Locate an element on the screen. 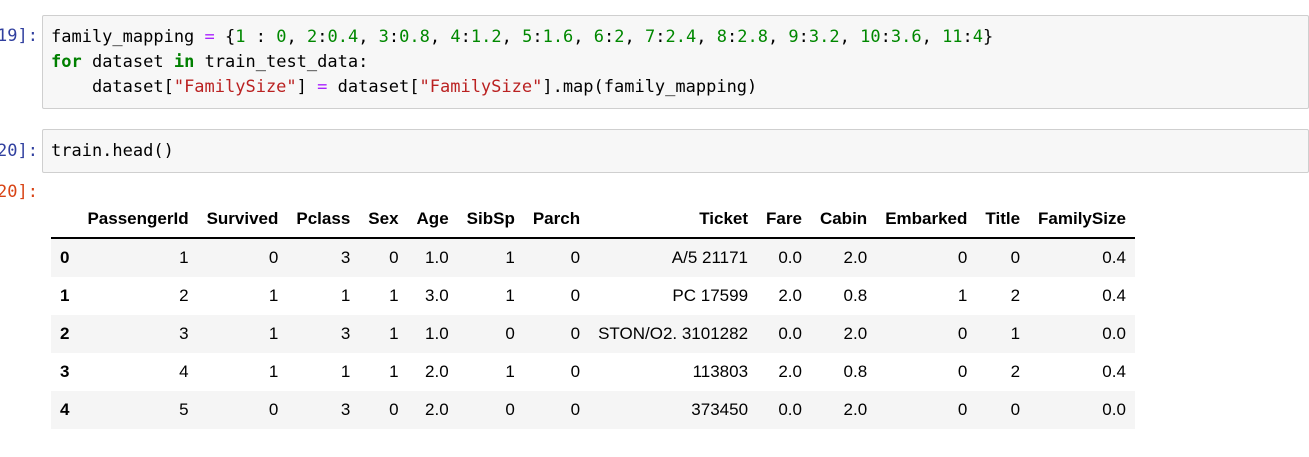  code-token: in is located at coordinates (184, 62).